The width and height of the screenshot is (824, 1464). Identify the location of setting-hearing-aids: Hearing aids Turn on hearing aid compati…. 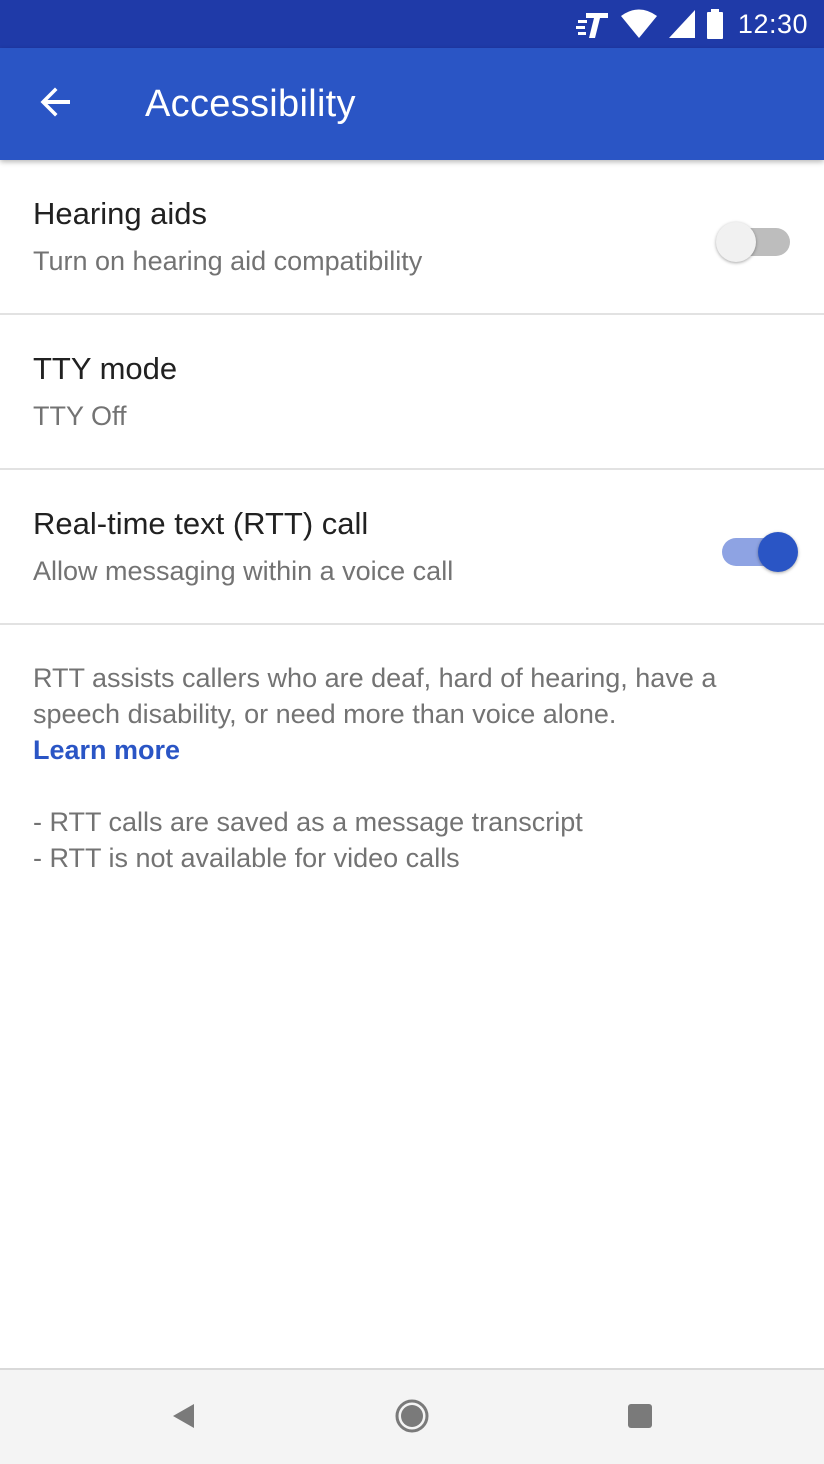
(412, 237).